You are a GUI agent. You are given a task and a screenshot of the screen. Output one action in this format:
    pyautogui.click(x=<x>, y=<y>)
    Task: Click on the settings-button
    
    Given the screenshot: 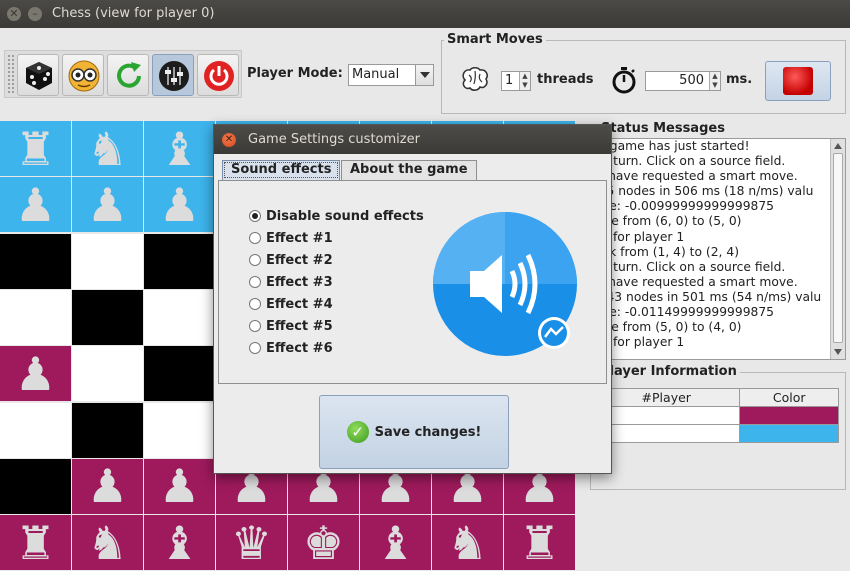 What is the action you would take?
    pyautogui.click(x=173, y=75)
    